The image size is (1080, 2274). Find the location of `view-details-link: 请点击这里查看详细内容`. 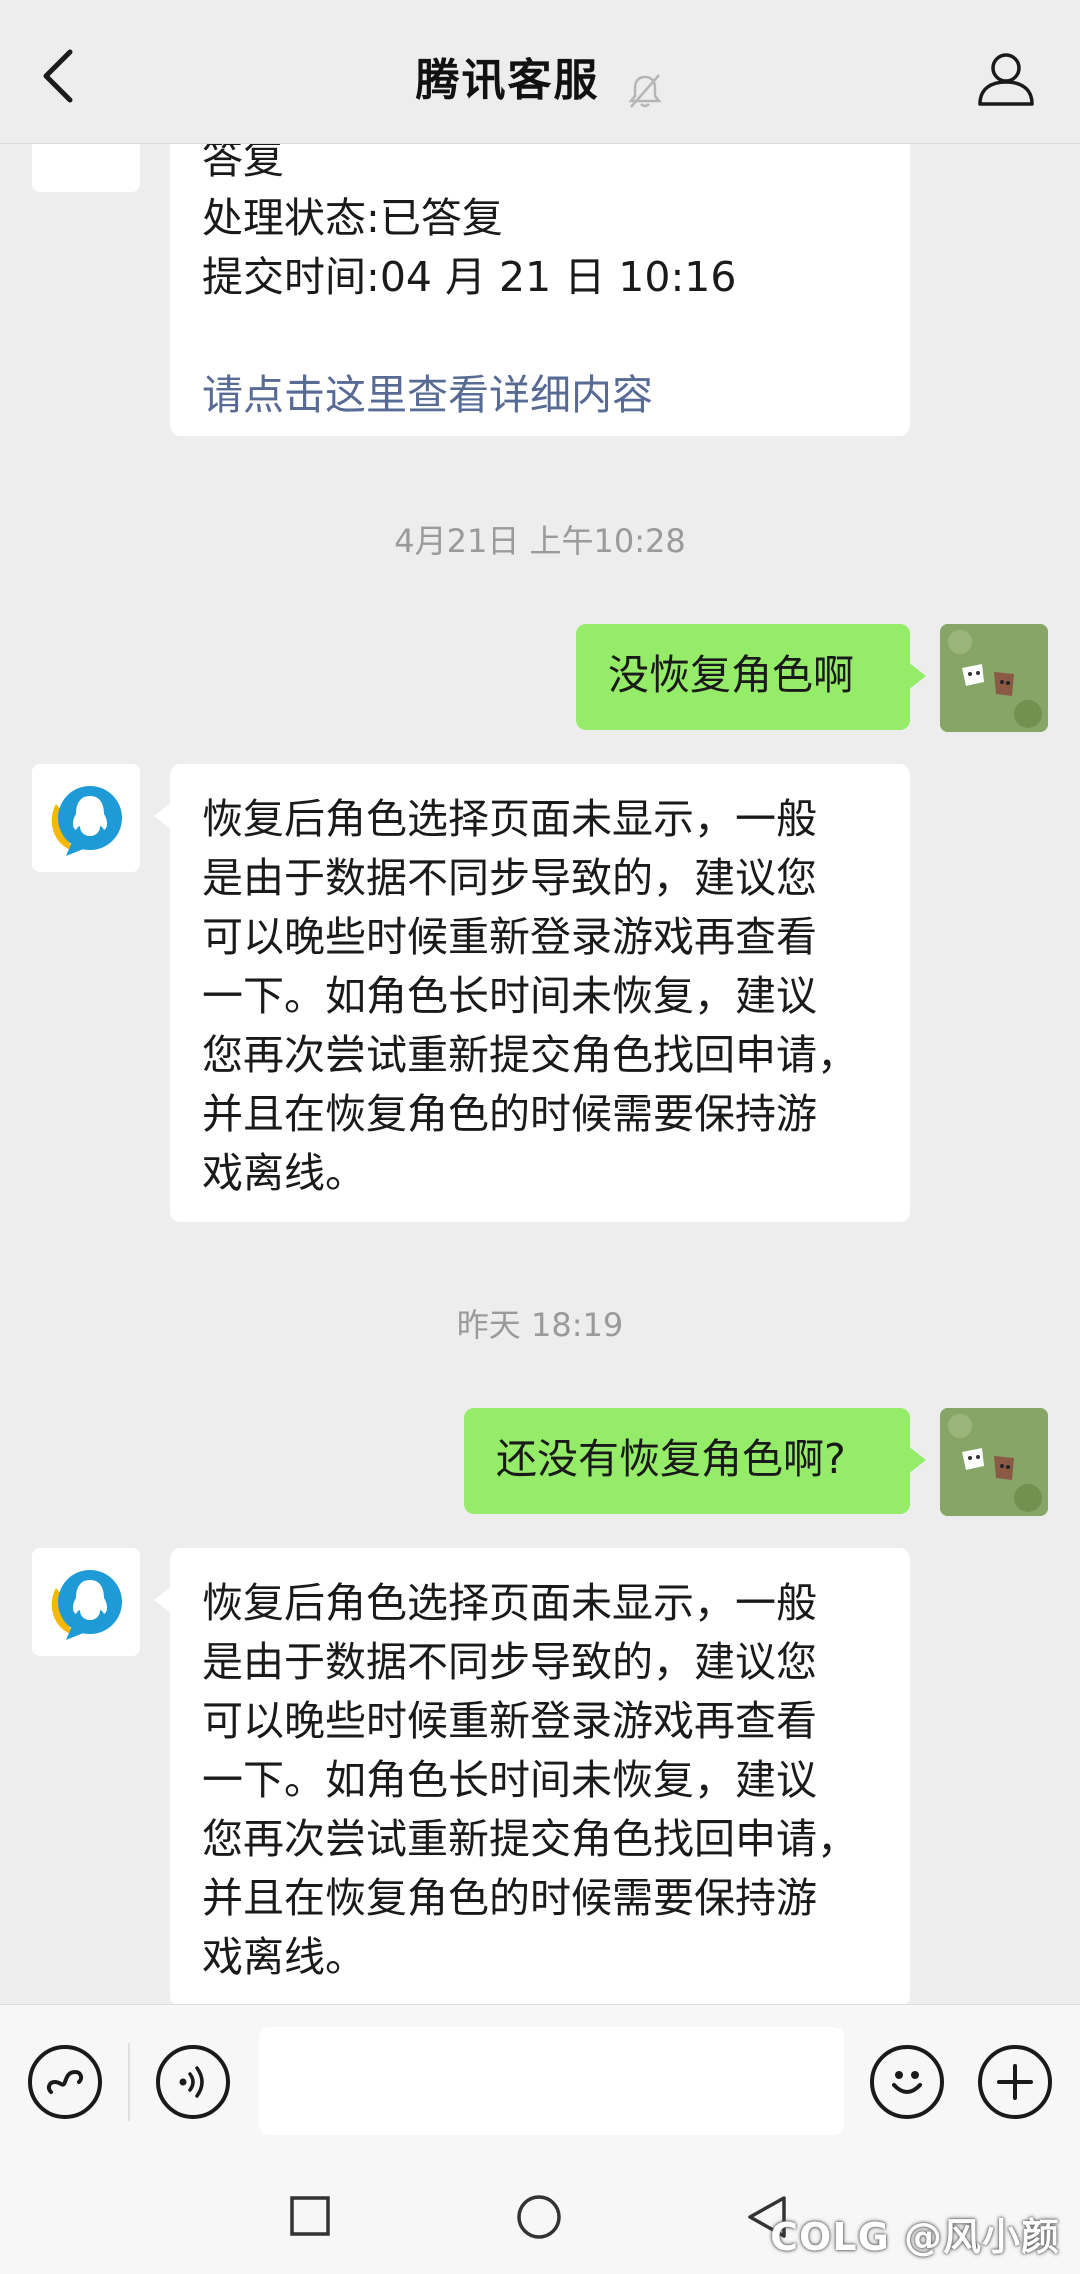

view-details-link: 请点击这里查看详细内容 is located at coordinates (540, 395).